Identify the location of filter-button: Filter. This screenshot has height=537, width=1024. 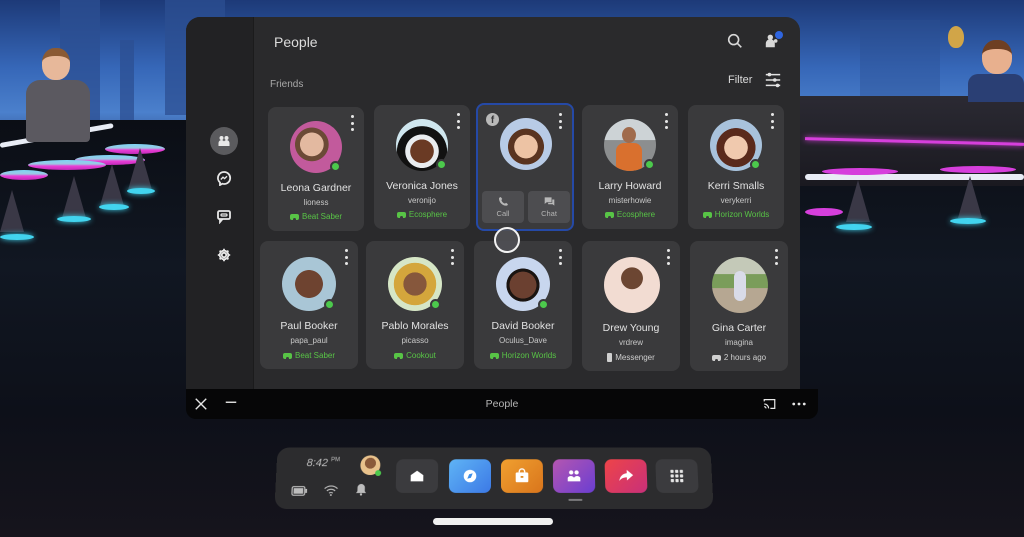
(755, 80).